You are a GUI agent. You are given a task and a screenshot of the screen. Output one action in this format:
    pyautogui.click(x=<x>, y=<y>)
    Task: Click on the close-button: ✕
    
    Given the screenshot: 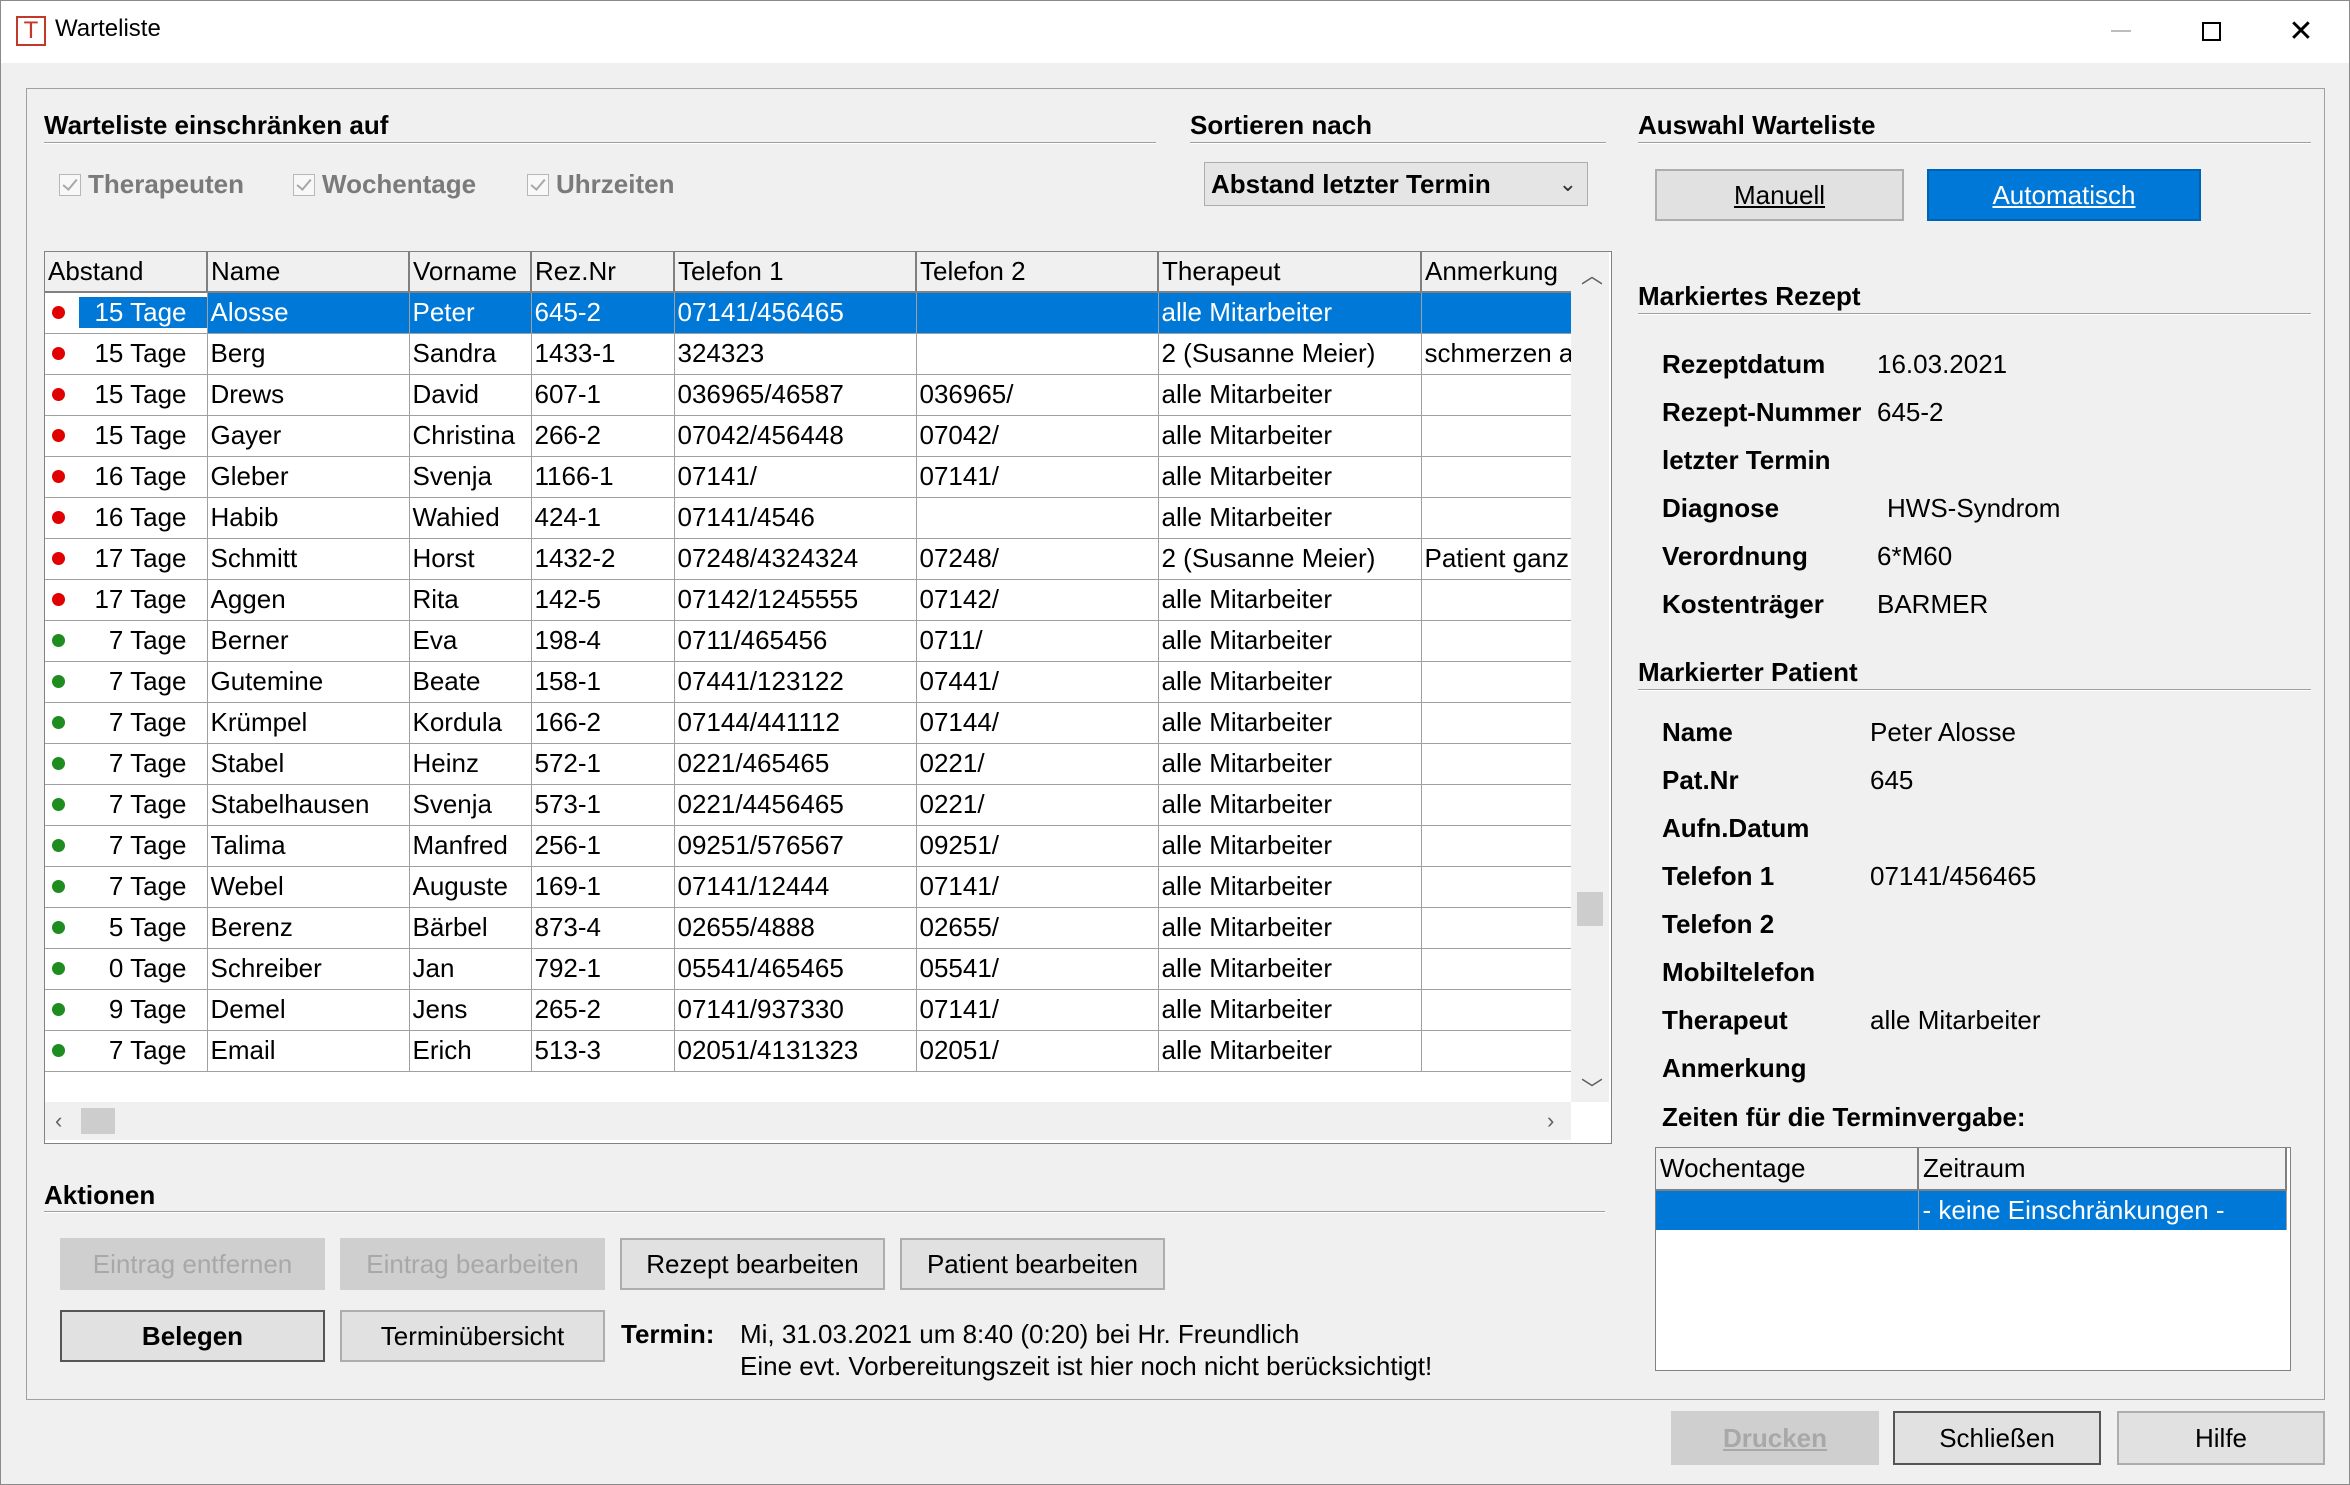 What is the action you would take?
    pyautogui.click(x=2301, y=31)
    